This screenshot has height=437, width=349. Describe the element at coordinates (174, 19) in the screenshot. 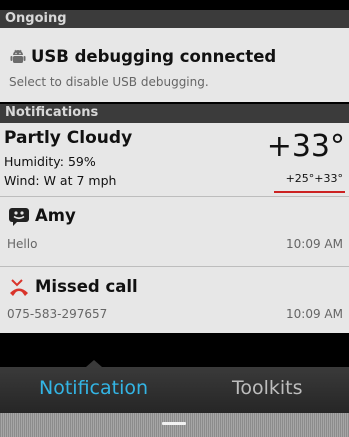

I see `ongoing-header: Ongoing` at that location.